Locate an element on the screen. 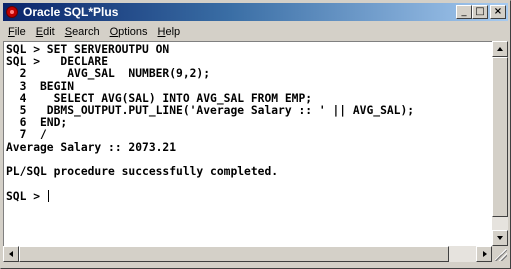 The image size is (511, 269). horizontal-scroll-thumb is located at coordinates (234, 254).